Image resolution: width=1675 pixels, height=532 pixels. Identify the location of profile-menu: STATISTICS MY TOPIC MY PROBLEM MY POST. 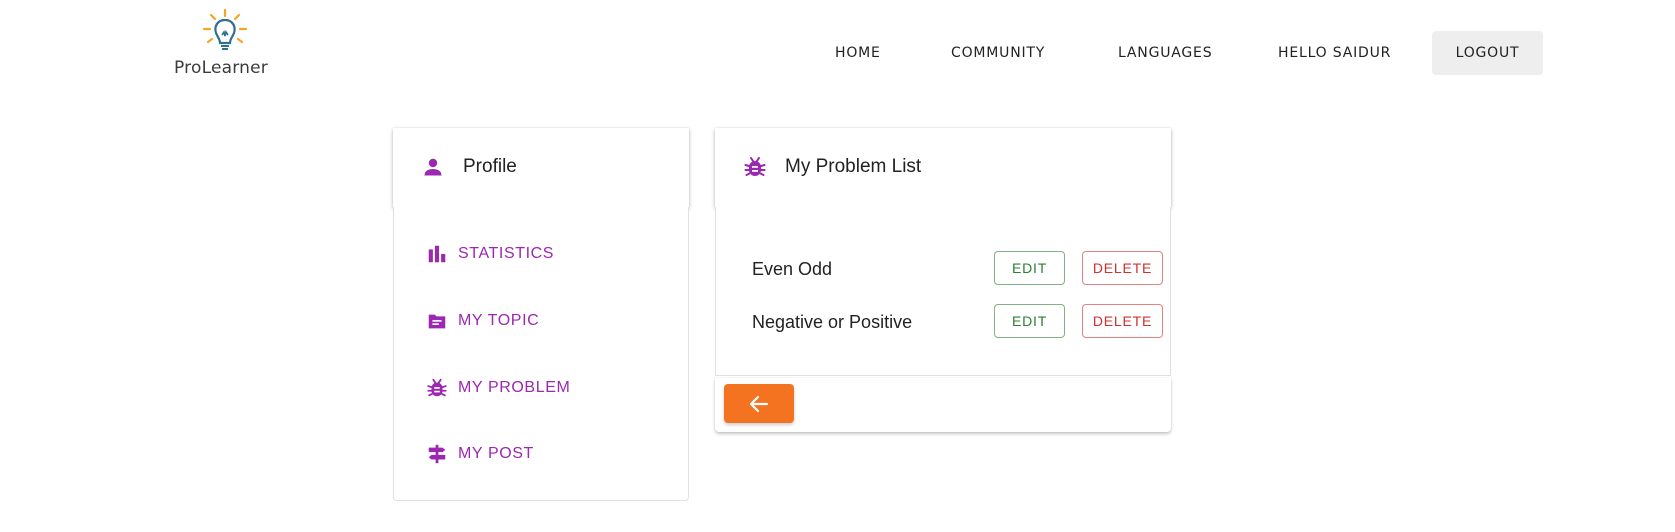
(541, 354).